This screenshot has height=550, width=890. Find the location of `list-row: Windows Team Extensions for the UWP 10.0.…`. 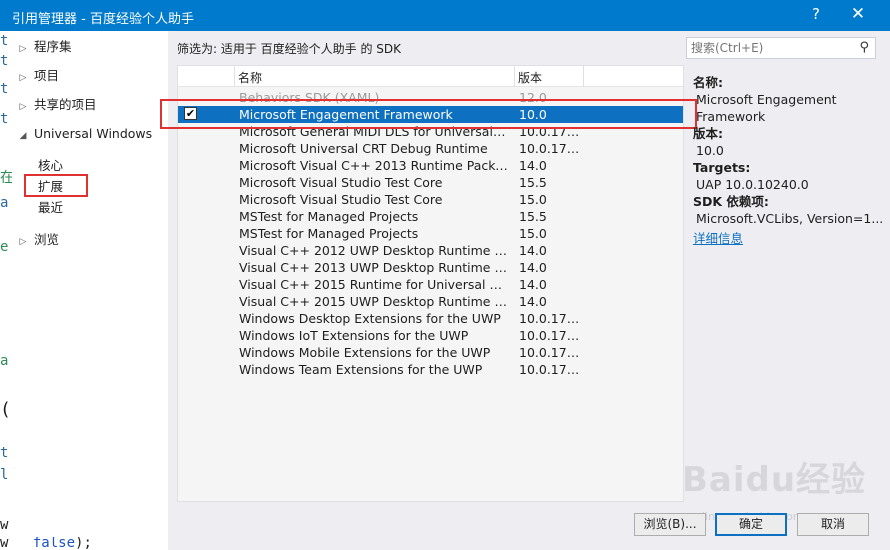

list-row: Windows Team Extensions for the UWP 10.0.… is located at coordinates (430, 369).